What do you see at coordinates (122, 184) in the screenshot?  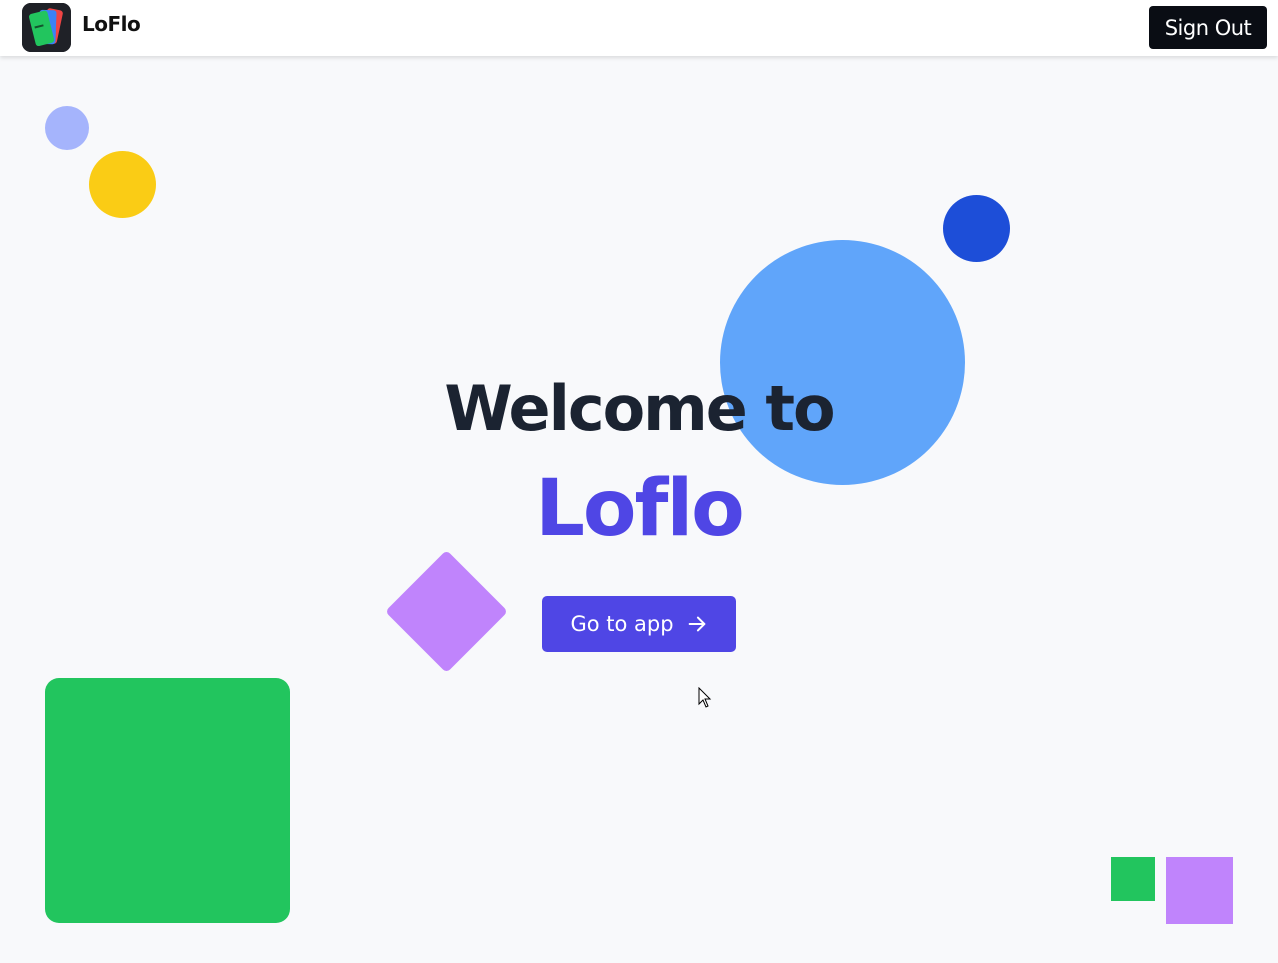 I see `decorative-yellow-circle` at bounding box center [122, 184].